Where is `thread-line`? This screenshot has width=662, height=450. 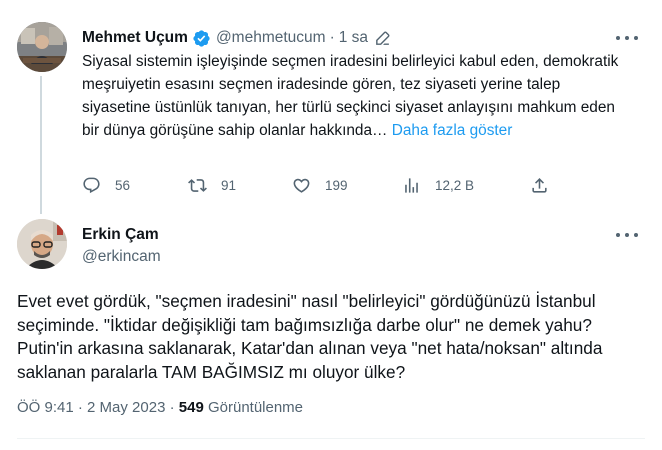
thread-line is located at coordinates (41, 145).